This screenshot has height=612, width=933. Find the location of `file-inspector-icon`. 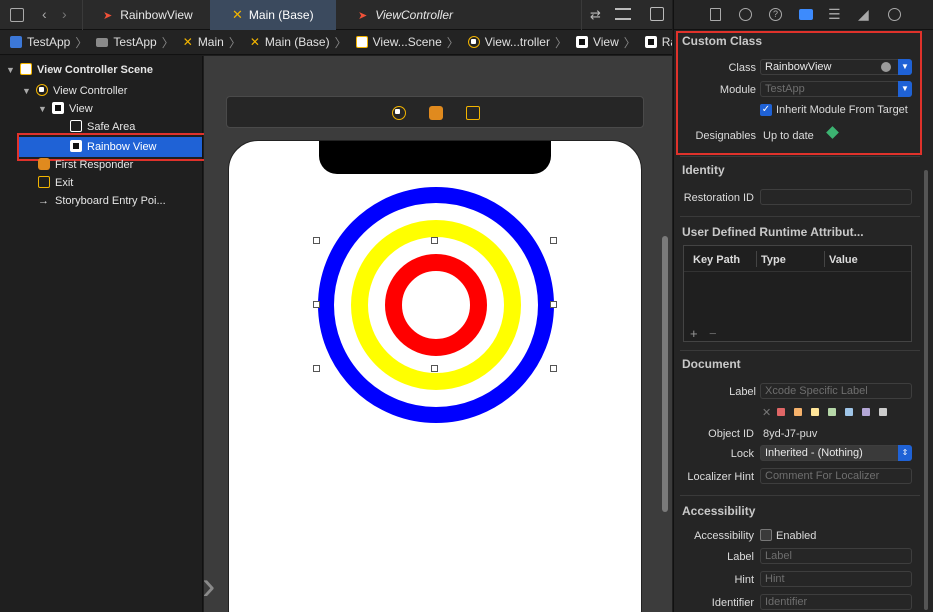

file-inspector-icon is located at coordinates (715, 14).